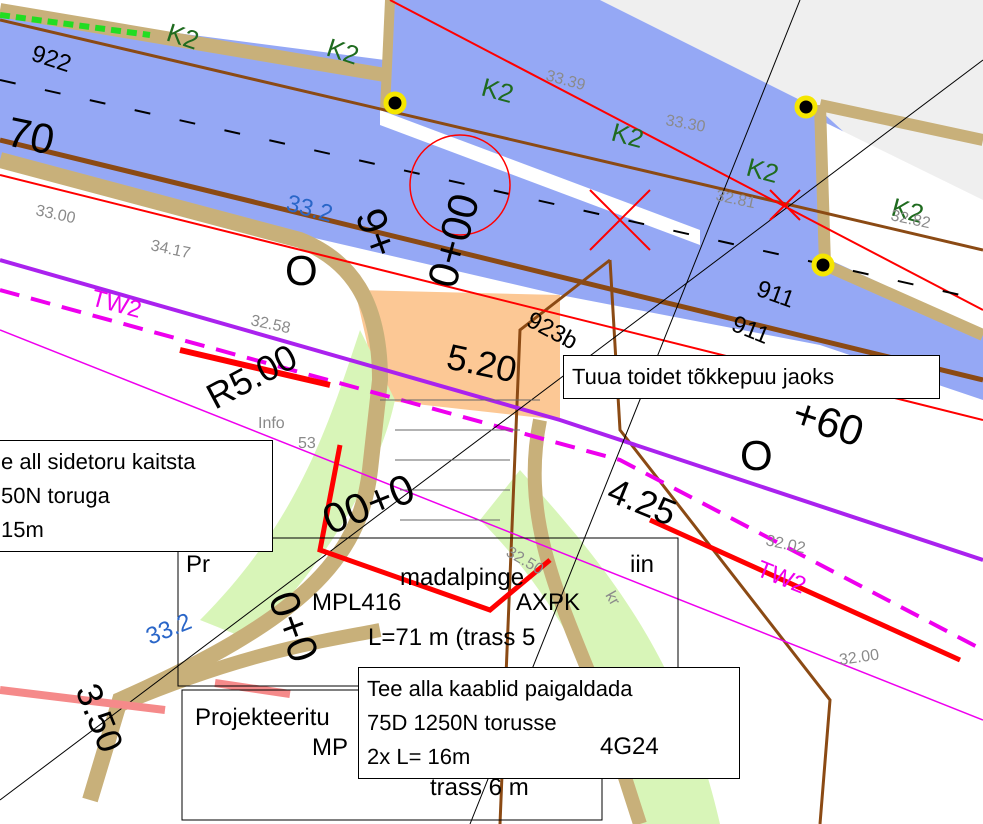 The height and width of the screenshot is (824, 983). What do you see at coordinates (453, 240) in the screenshot?
I see `station-label: 0+00` at bounding box center [453, 240].